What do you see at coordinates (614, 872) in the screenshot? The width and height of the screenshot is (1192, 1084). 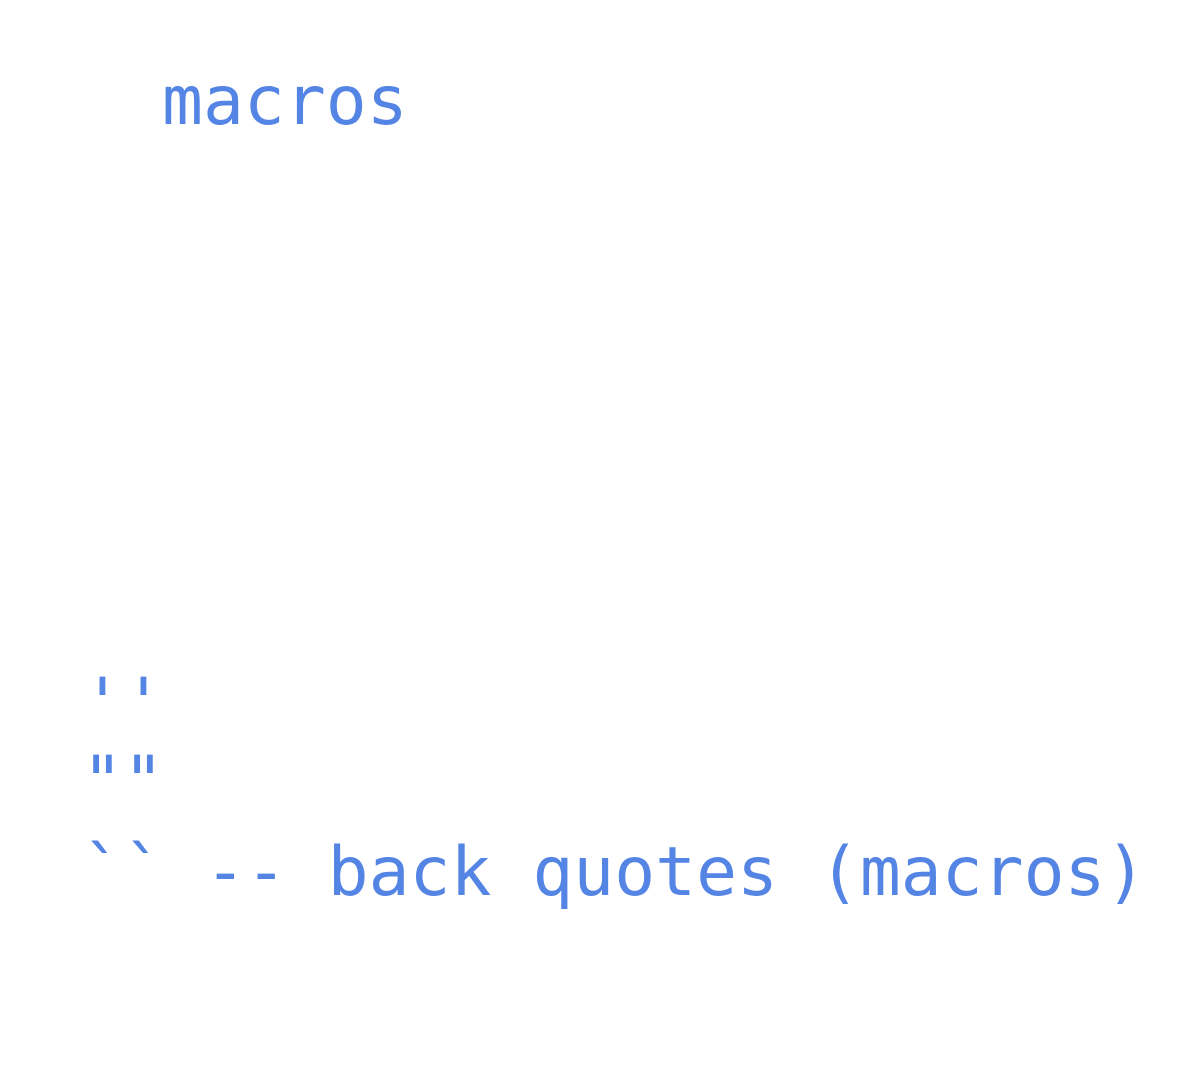 I see `code-line-back-quotes: `` -- back quotes (macros)` at bounding box center [614, 872].